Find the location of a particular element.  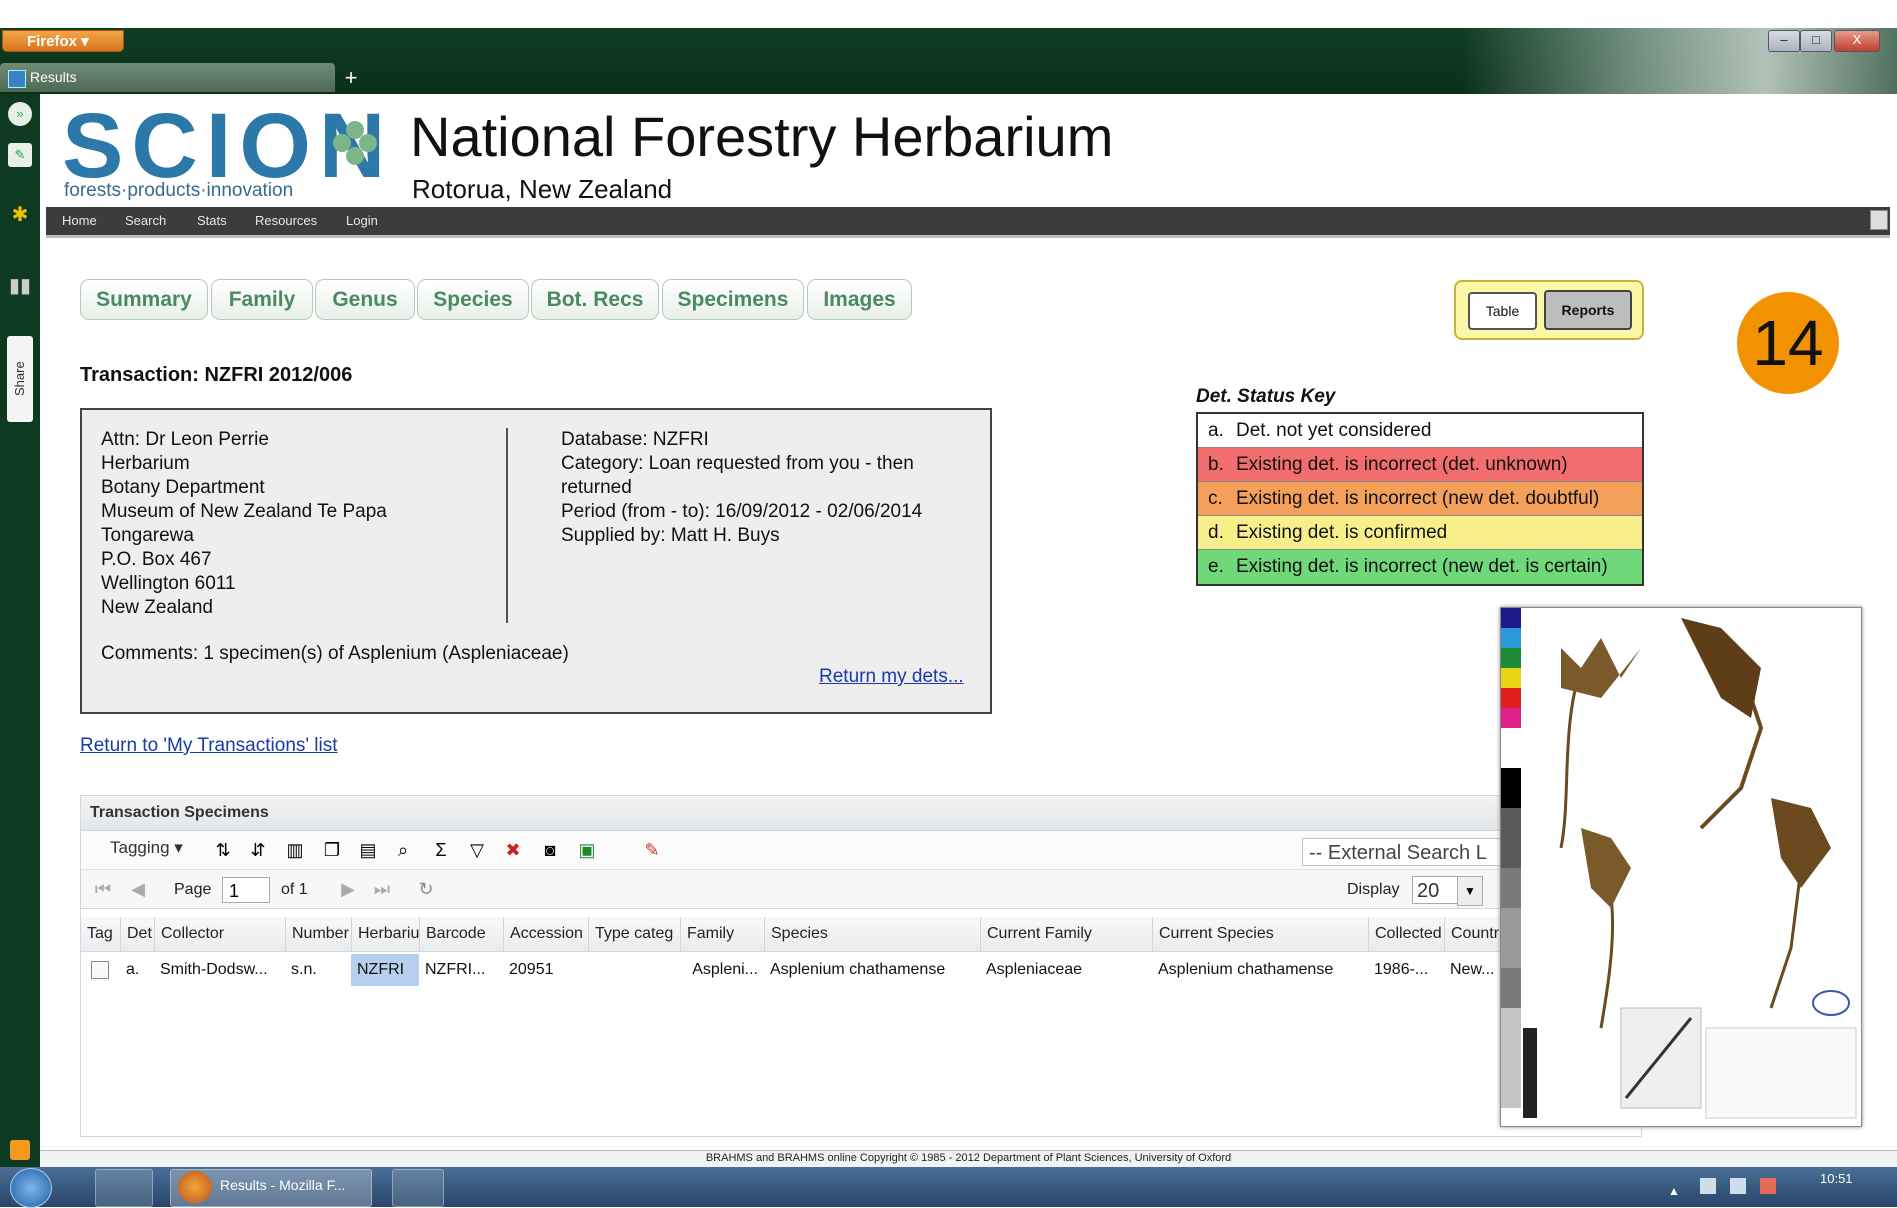

network-icon is located at coordinates (1738, 1186).